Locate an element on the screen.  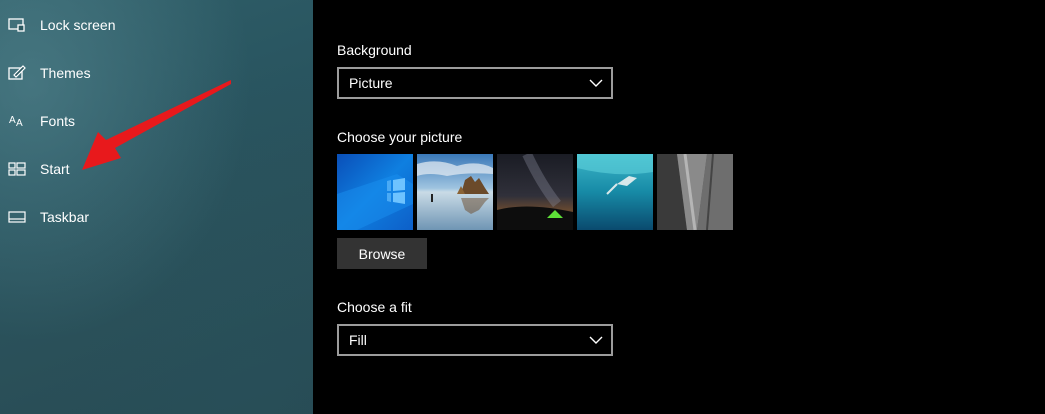
fit-dropdown-value: Fill is located at coordinates (358, 340).